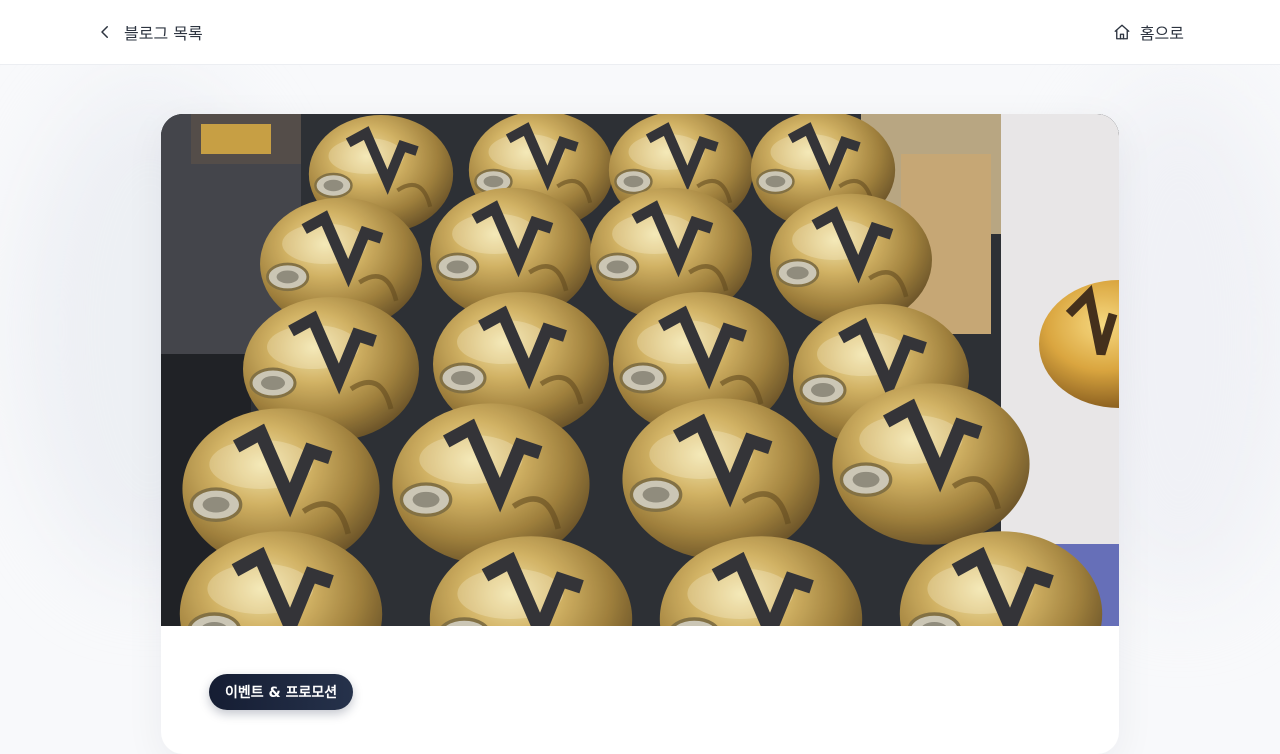 The height and width of the screenshot is (754, 1280). I want to click on chevron-left-icon, so click(104, 32).